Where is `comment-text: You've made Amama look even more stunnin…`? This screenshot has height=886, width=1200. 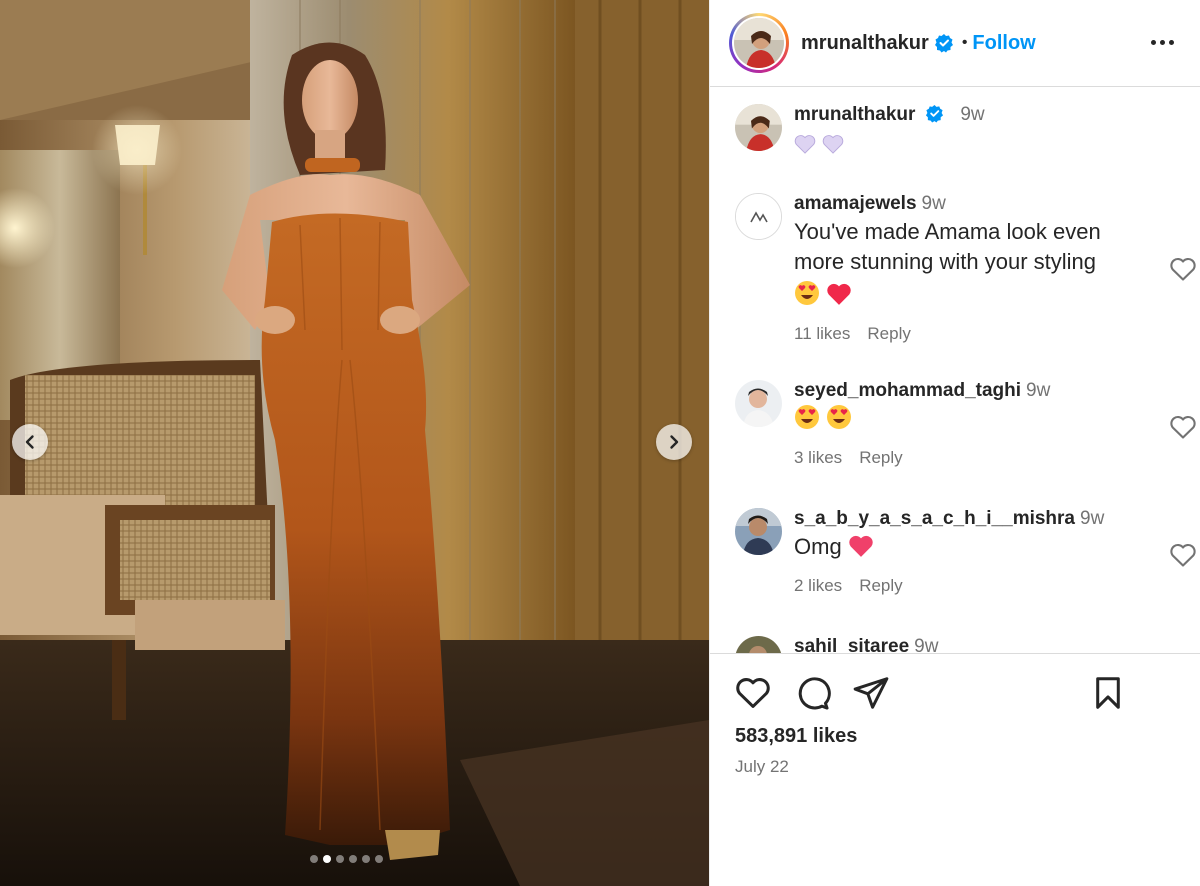 comment-text: You've made Amama look even more stunnin… is located at coordinates (947, 246).